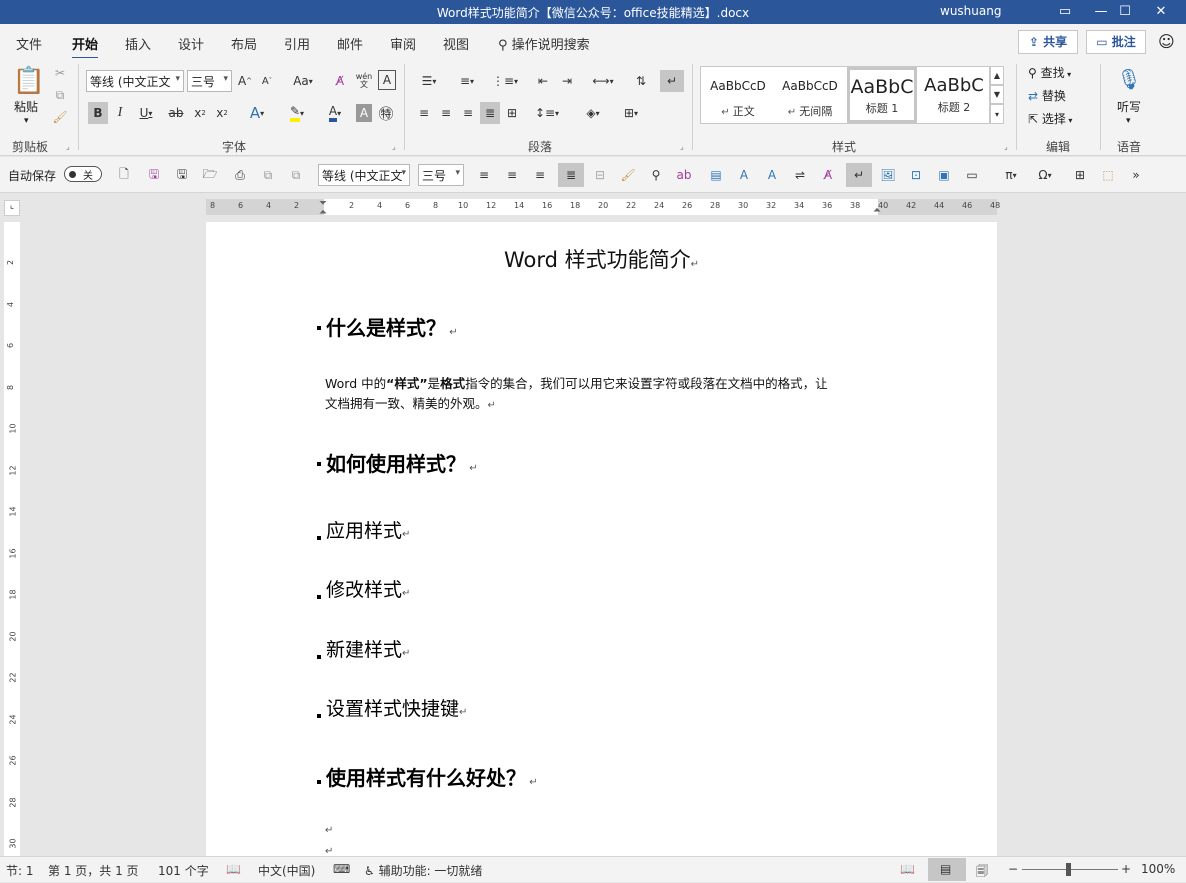 The width and height of the screenshot is (1186, 883). What do you see at coordinates (392, 707) in the screenshot?
I see `subheading-style-shortcut: 设置样式快捷键↵` at bounding box center [392, 707].